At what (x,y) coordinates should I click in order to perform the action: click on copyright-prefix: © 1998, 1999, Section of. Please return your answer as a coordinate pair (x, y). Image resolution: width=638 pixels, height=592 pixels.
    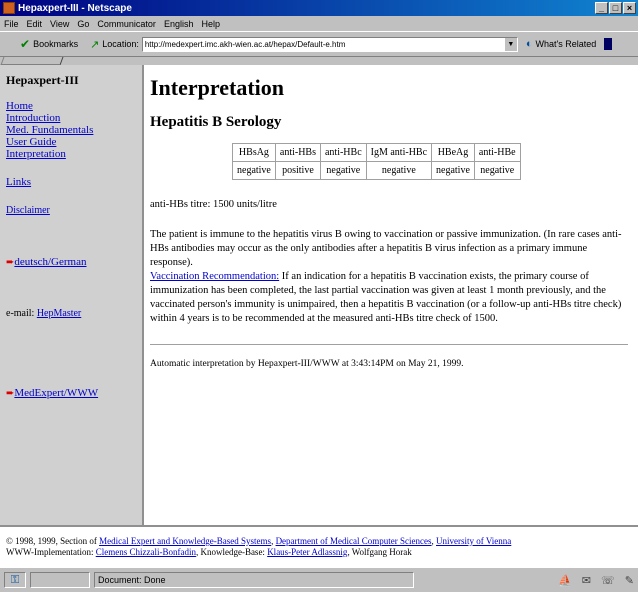
    Looking at the image, I should click on (51, 541).